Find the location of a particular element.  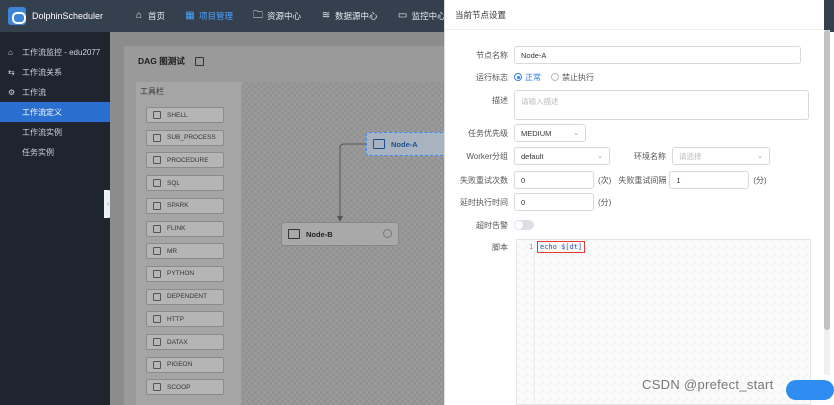

project-icon: ▦ is located at coordinates (190, 15).